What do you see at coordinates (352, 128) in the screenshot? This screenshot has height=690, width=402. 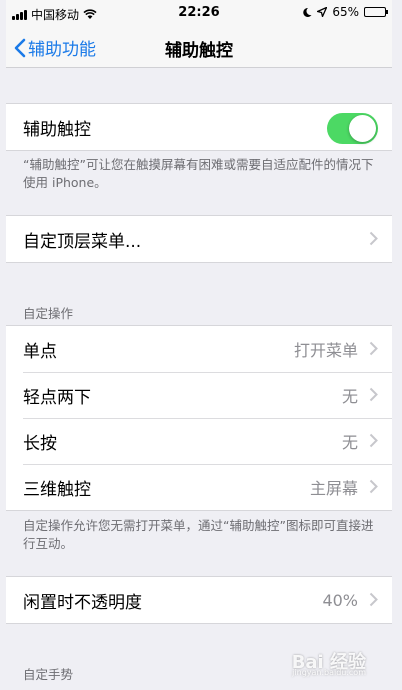 I see `assistive-touch-toggle` at bounding box center [352, 128].